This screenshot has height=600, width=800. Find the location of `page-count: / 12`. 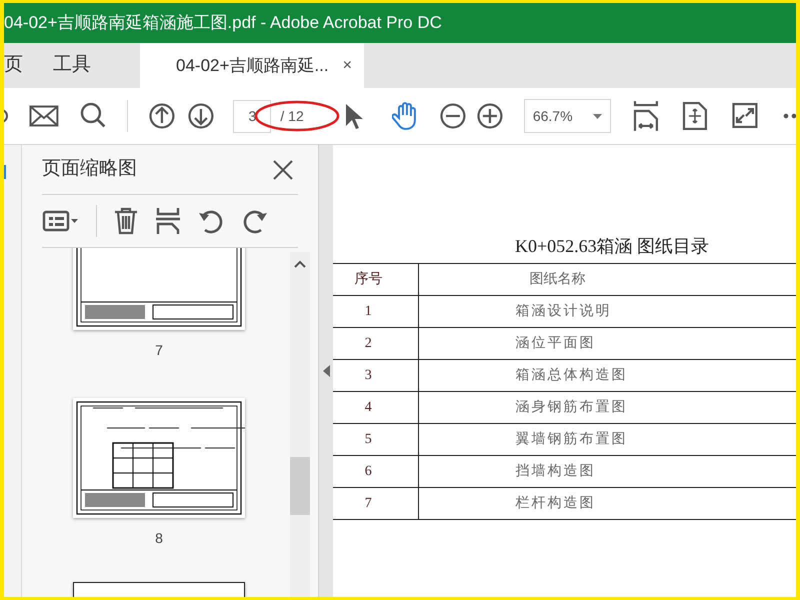

page-count: / 12 is located at coordinates (292, 116).